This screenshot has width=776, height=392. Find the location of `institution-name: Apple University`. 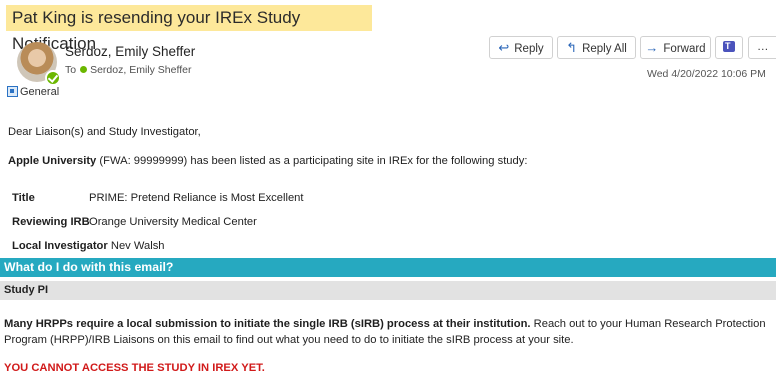

institution-name: Apple University is located at coordinates (52, 161).